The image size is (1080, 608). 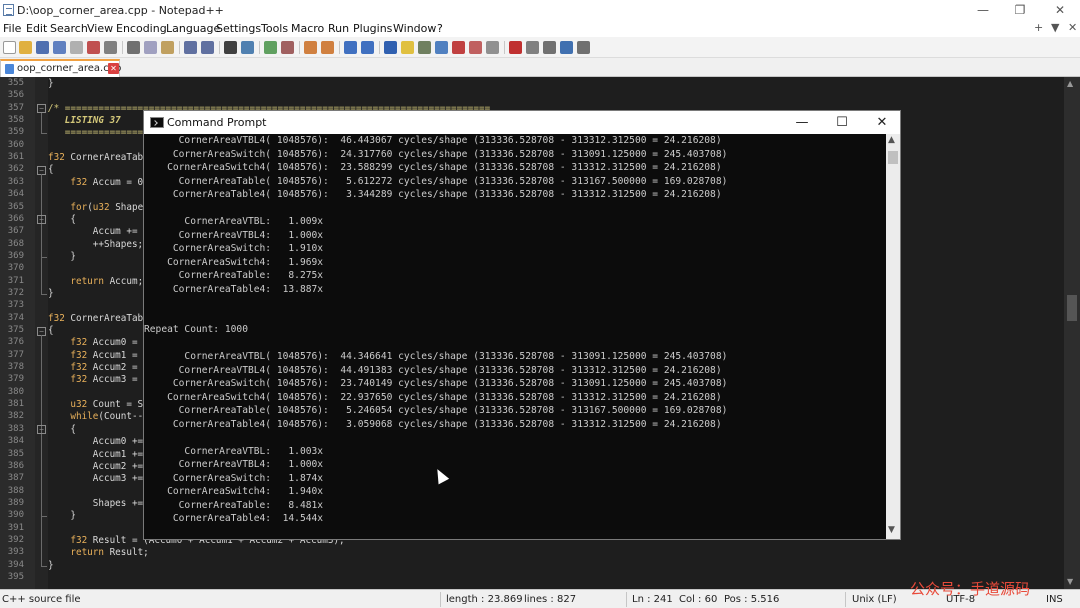 What do you see at coordinates (42, 47) in the screenshot?
I see `save-icon` at bounding box center [42, 47].